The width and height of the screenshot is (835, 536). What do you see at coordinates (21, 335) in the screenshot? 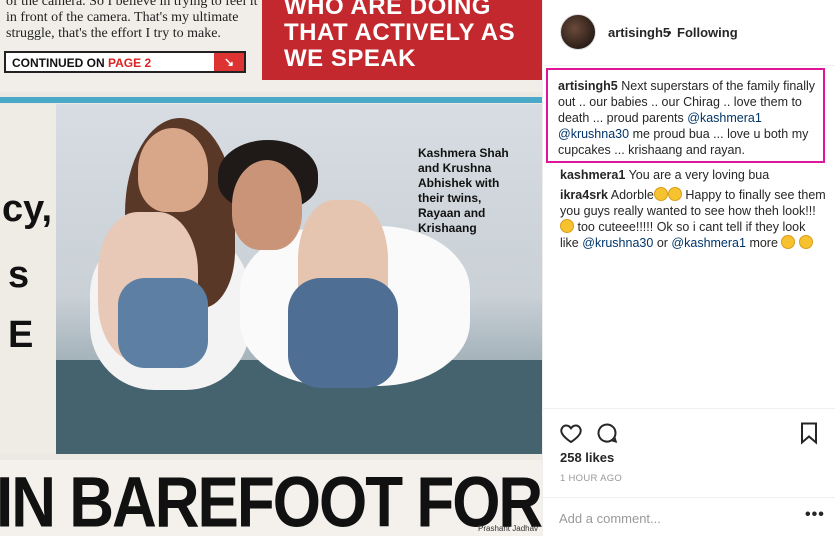
I see `fragment-text: E` at bounding box center [21, 335].